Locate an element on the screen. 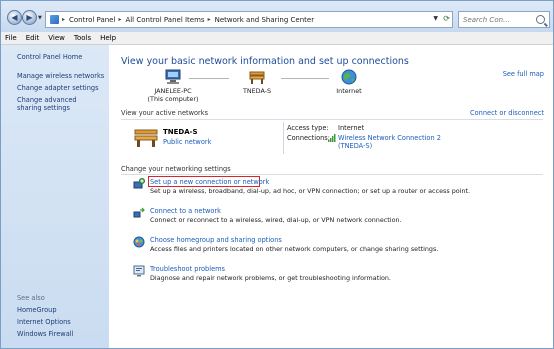 Image resolution: width=554 pixels, height=349 pixels. history-dropdown-icon: ▼ is located at coordinates (41, 18).